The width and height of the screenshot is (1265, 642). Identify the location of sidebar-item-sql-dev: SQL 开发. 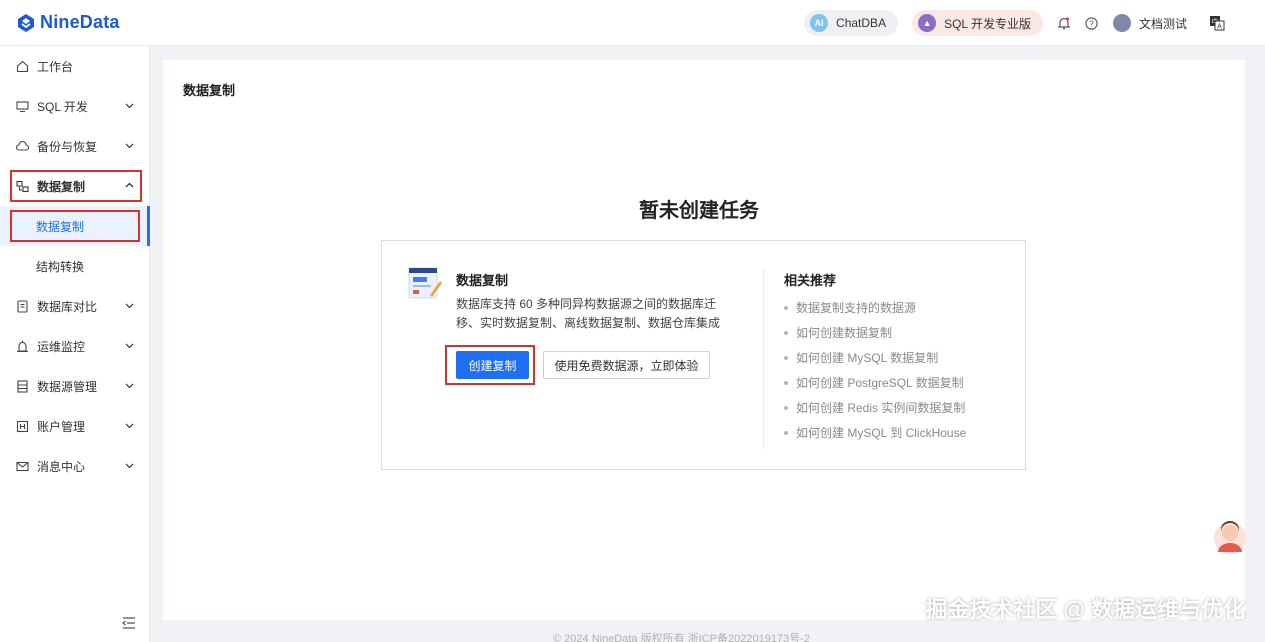
(75, 106).